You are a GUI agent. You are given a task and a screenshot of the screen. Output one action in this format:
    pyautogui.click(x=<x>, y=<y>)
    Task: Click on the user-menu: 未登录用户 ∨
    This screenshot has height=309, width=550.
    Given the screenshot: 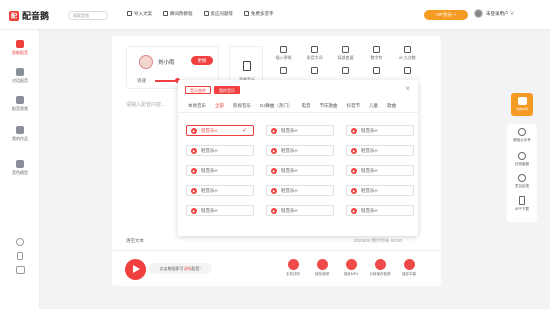 What is the action you would take?
    pyautogui.click(x=494, y=13)
    